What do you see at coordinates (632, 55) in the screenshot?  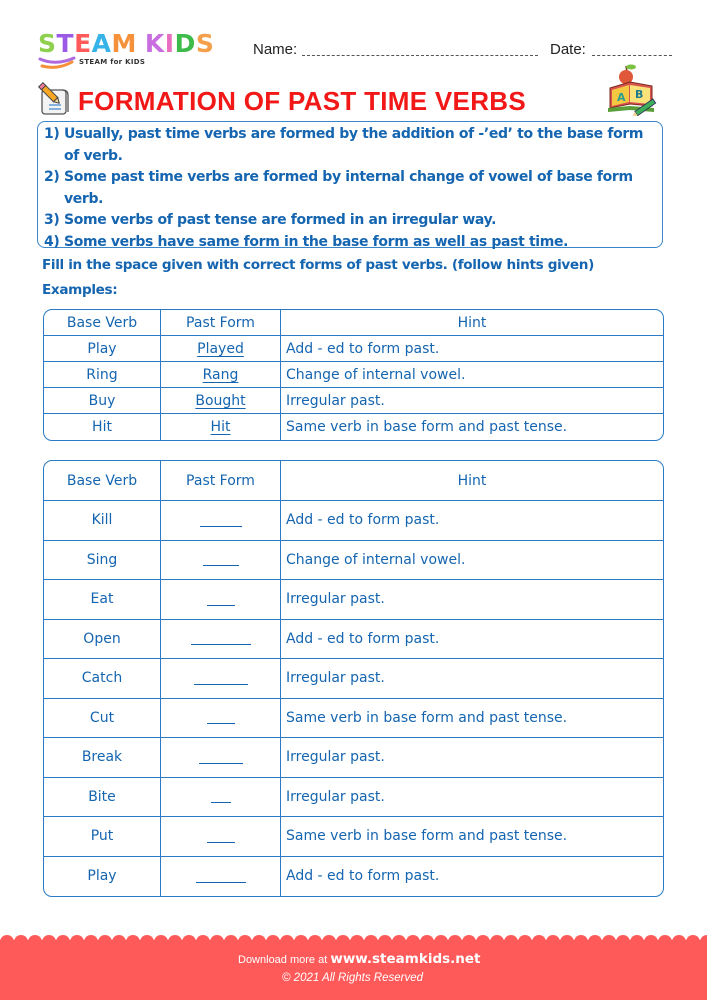 I see `date-field` at bounding box center [632, 55].